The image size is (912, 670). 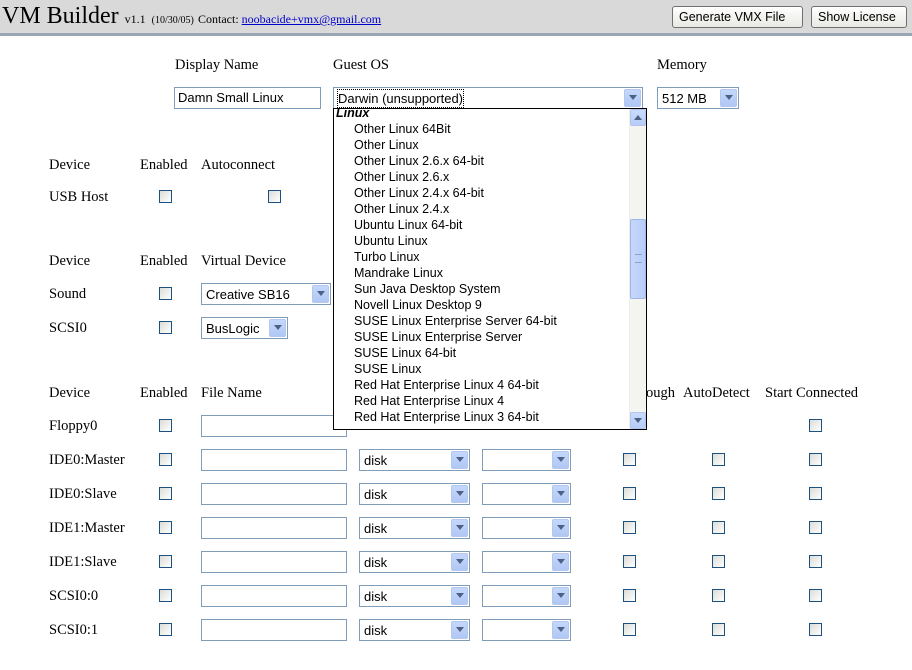 I want to click on dropdown-option: SUSE Linux Enterprise Server 64-bit, so click(x=455, y=321).